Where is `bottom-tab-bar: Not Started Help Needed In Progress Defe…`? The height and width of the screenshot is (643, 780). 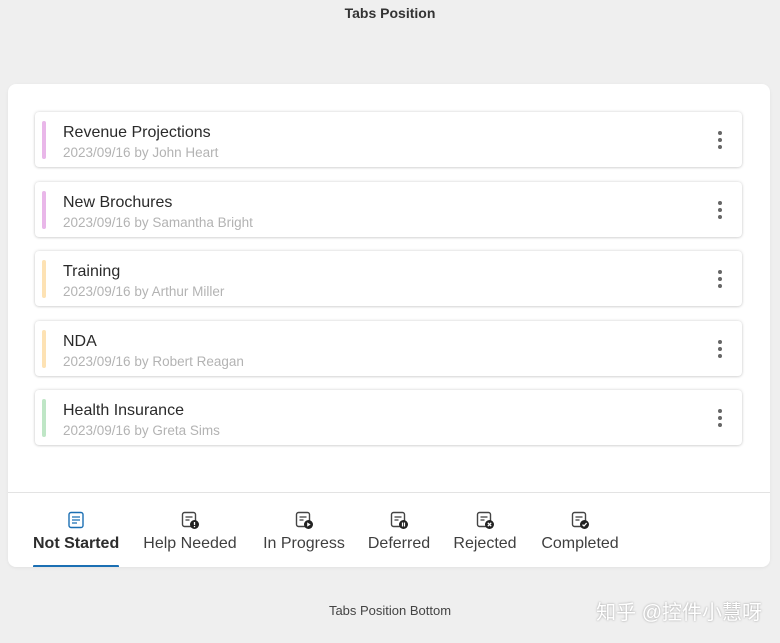 bottom-tab-bar: Not Started Help Needed In Progress Defe… is located at coordinates (389, 529).